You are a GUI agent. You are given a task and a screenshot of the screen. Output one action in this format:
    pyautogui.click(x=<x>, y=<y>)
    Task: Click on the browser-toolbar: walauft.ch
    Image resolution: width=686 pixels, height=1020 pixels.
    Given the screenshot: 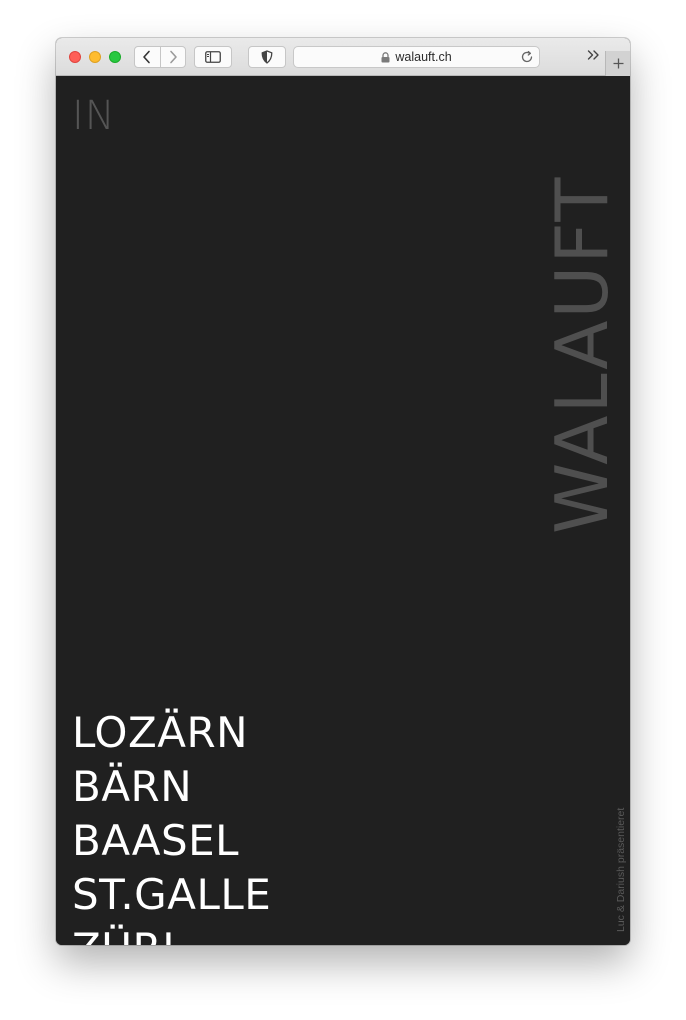 What is the action you would take?
    pyautogui.click(x=343, y=57)
    